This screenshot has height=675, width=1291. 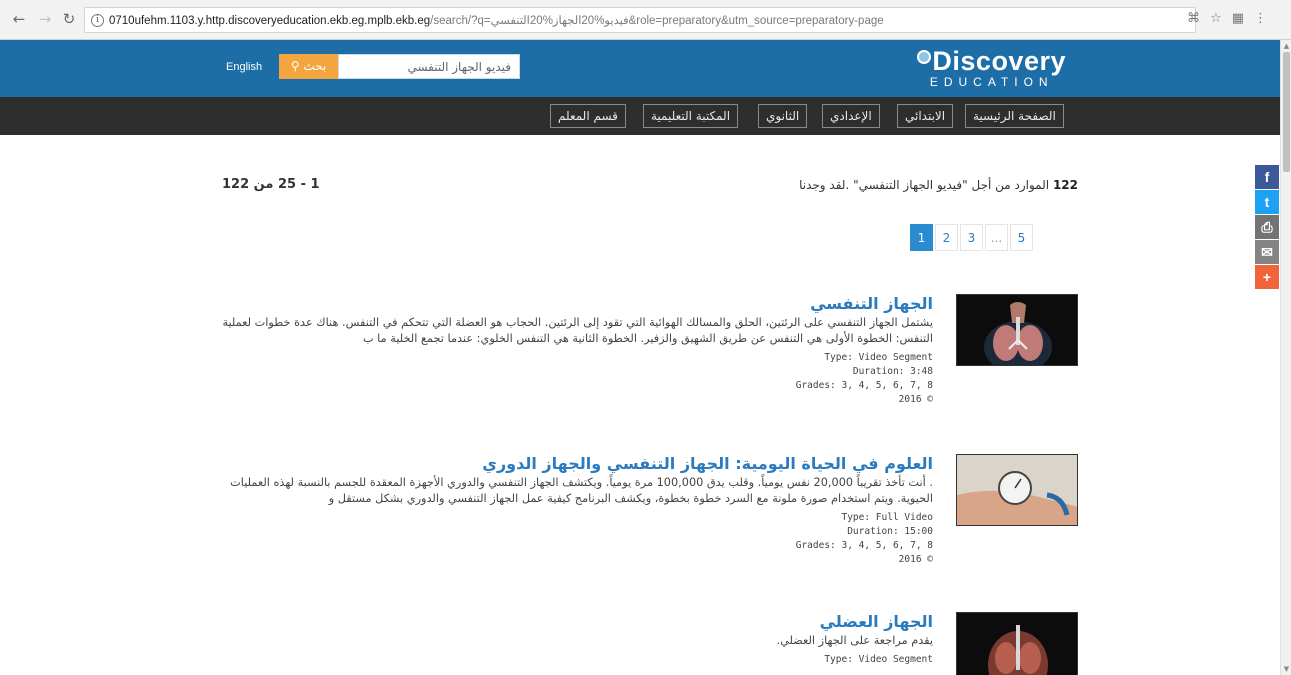 What do you see at coordinates (783, 116) in the screenshot?
I see `nav-secondary: الثانوي` at bounding box center [783, 116].